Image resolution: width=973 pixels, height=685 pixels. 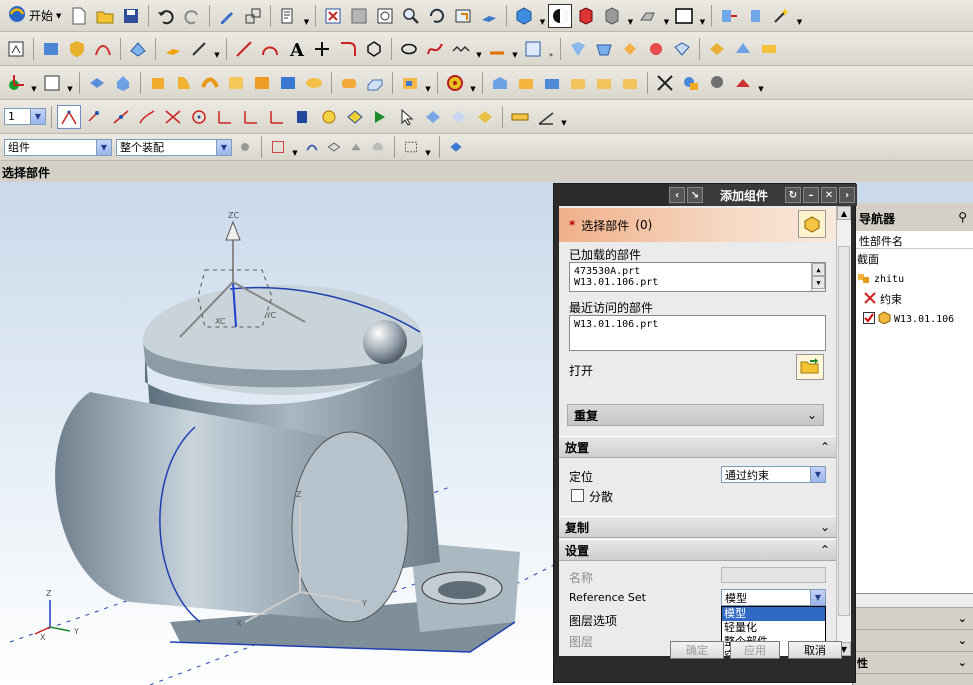 I want to click on reposition-icon, so click(x=717, y=83).